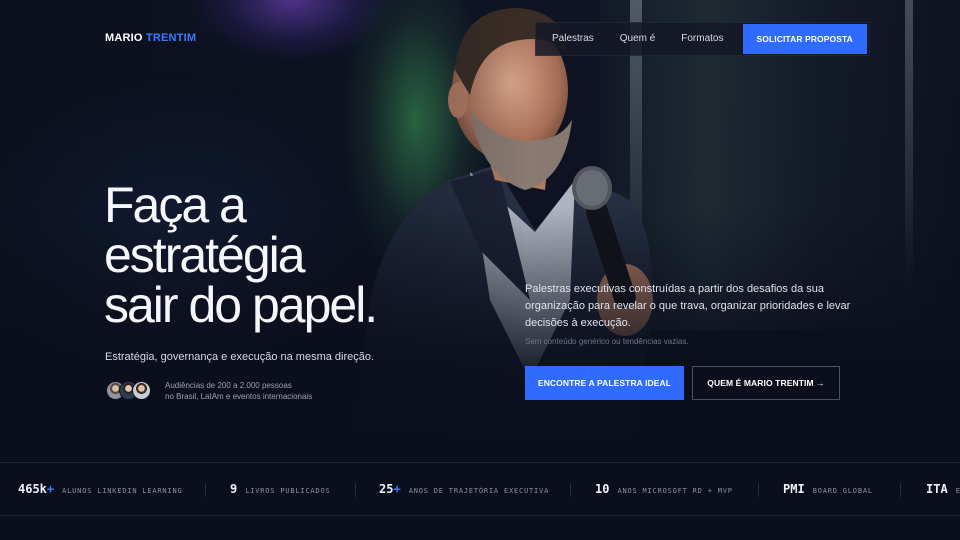 The image size is (960, 540). I want to click on headline-line: sair do papel., so click(241, 305).